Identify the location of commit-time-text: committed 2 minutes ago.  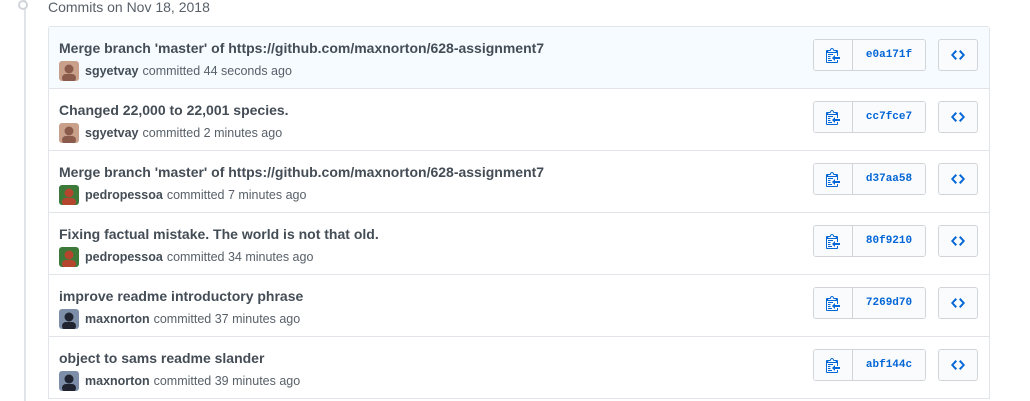
(212, 133).